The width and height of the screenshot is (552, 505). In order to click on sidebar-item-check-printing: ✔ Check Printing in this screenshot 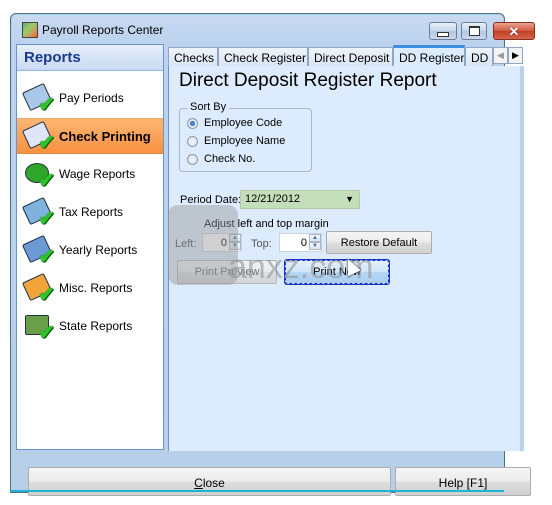, I will do `click(90, 136)`.